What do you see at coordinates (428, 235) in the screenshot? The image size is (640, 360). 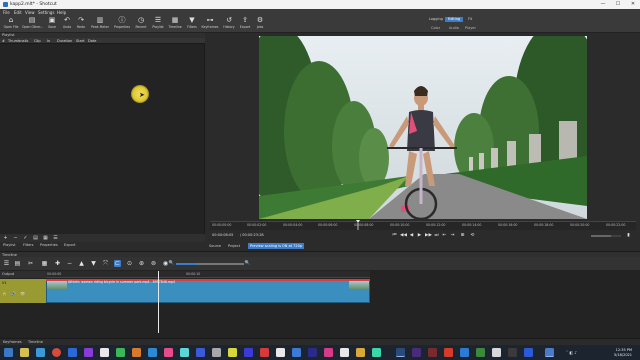 I see `fast-forward-button: ▶▶` at bounding box center [428, 235].